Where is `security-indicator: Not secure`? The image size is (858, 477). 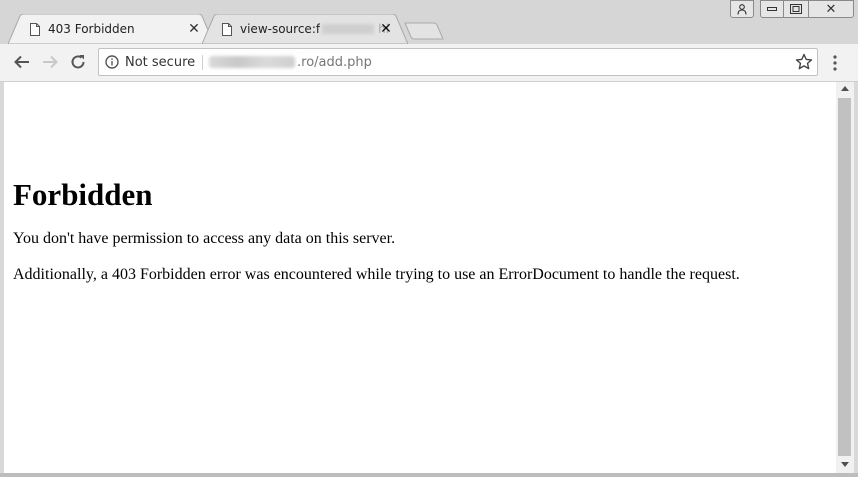
security-indicator: Not secure is located at coordinates (150, 62).